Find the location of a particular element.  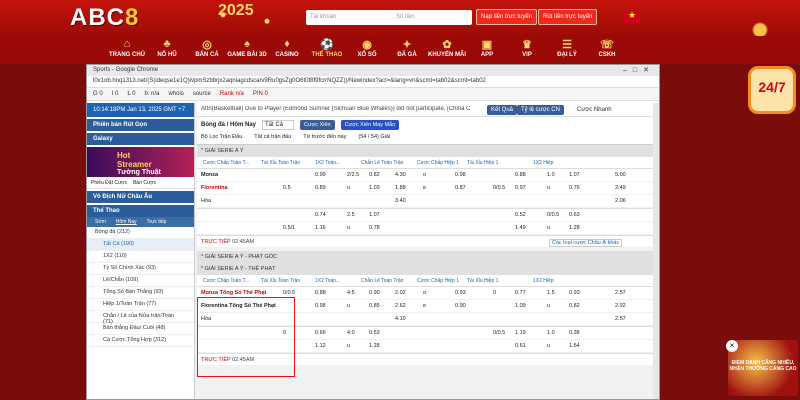

league-header-cards: * GIẢI SERIE A Ý - THẺ PHẠT is located at coordinates (428, 269).